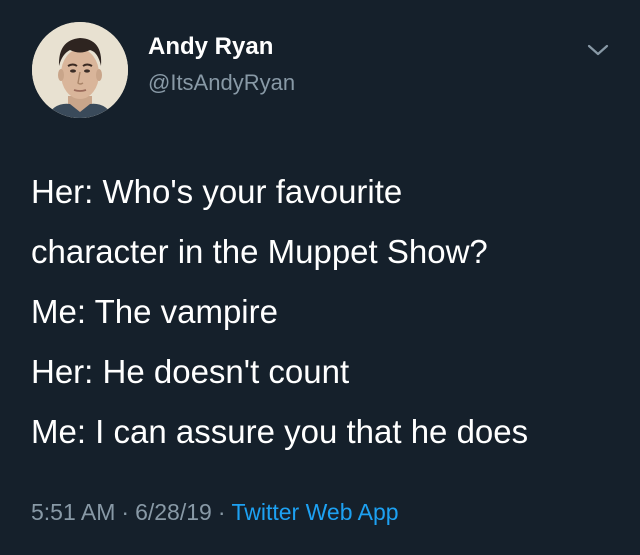 This screenshot has width=640, height=555. Describe the element at coordinates (221, 83) in the screenshot. I see `user-handle: @ItsAndyRyan` at that location.